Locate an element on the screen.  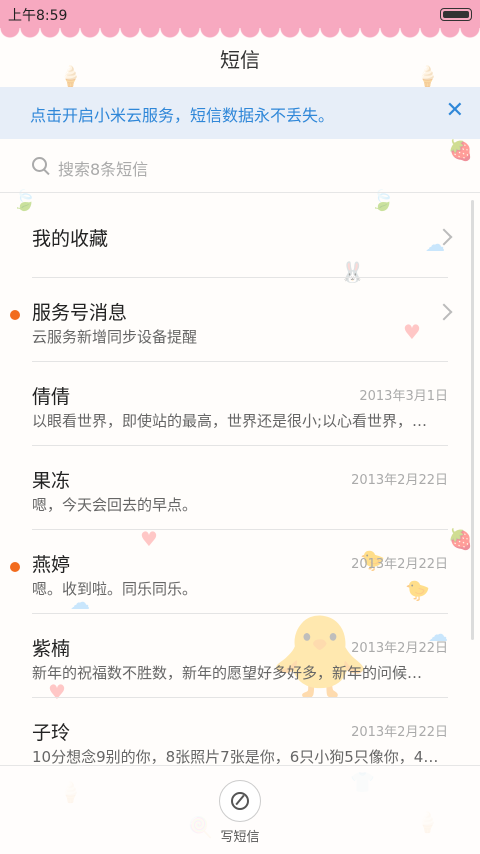
battery-icon is located at coordinates (456, 14).